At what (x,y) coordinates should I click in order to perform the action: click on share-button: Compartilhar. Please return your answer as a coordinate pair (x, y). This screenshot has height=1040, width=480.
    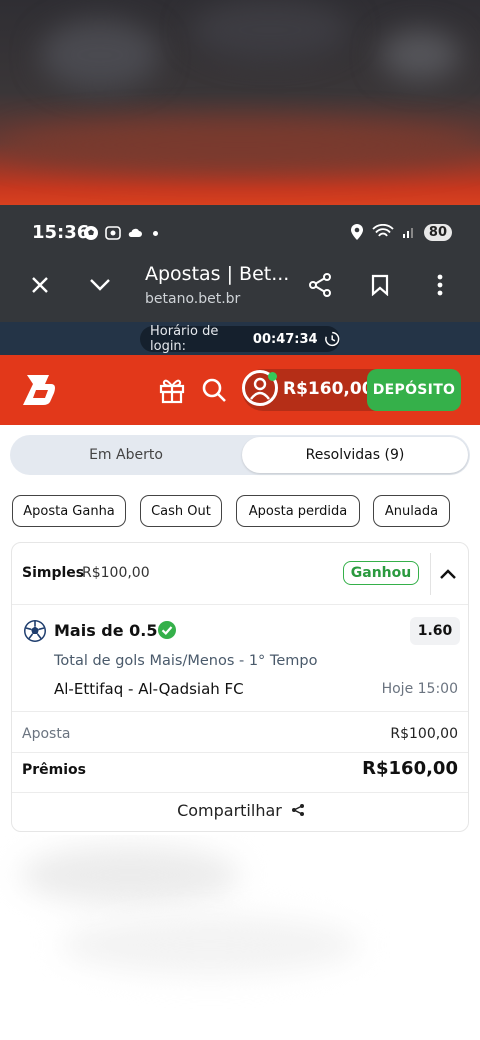
    Looking at the image, I should click on (240, 810).